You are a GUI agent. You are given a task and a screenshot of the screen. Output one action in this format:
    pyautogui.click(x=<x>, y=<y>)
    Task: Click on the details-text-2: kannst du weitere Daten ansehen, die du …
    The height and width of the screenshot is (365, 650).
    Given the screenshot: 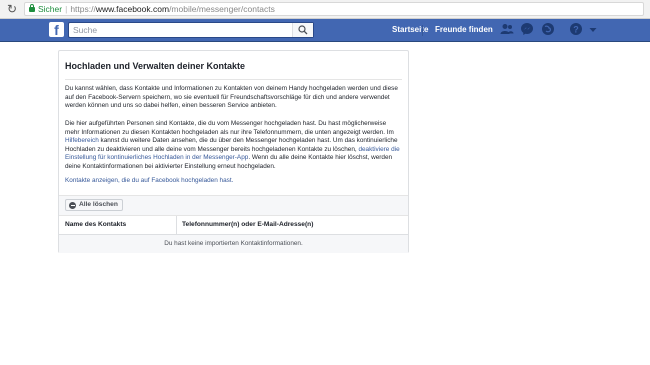 What is the action you would take?
    pyautogui.click(x=231, y=145)
    